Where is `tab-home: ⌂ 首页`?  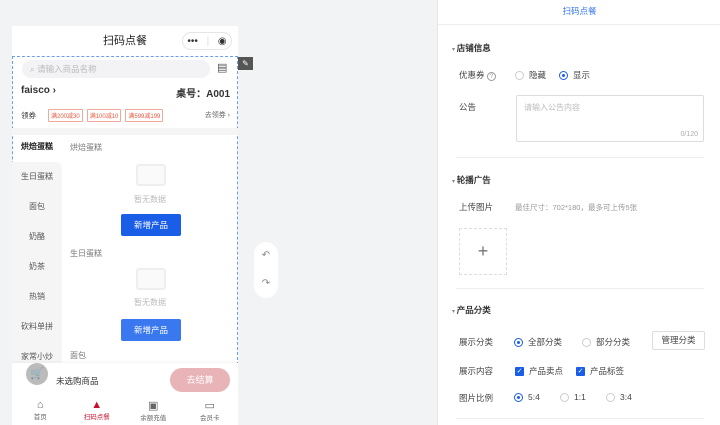
tab-home: ⌂ 首页 is located at coordinates (40, 410).